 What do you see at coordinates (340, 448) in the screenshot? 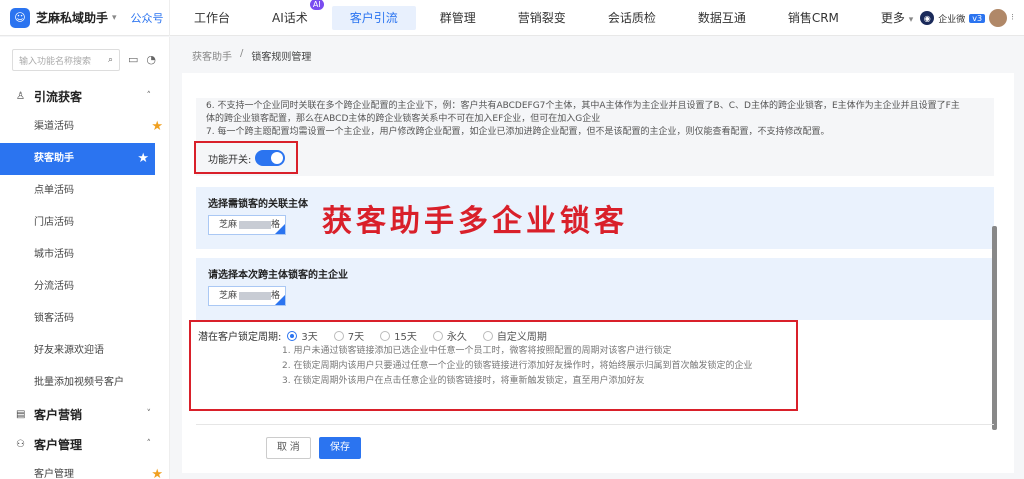
I see `save-button: 保存` at bounding box center [340, 448].